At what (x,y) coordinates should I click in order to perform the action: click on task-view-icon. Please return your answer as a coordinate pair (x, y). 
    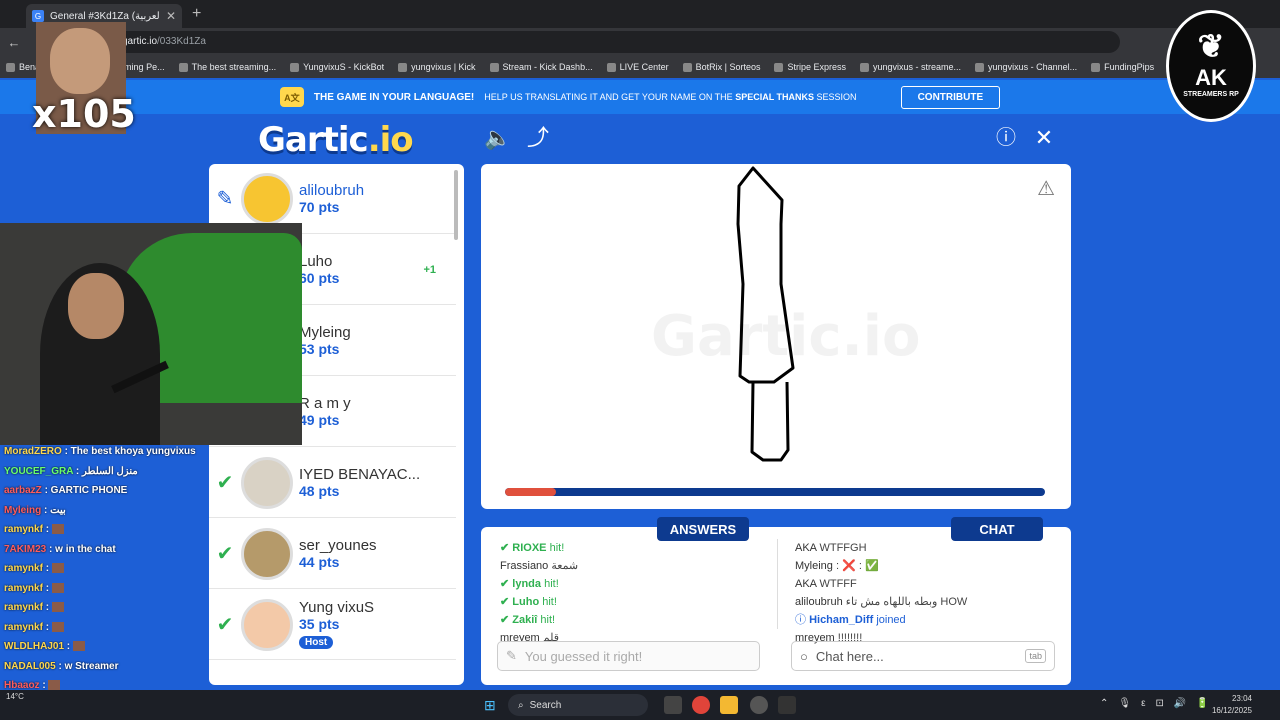
    Looking at the image, I should click on (673, 705).